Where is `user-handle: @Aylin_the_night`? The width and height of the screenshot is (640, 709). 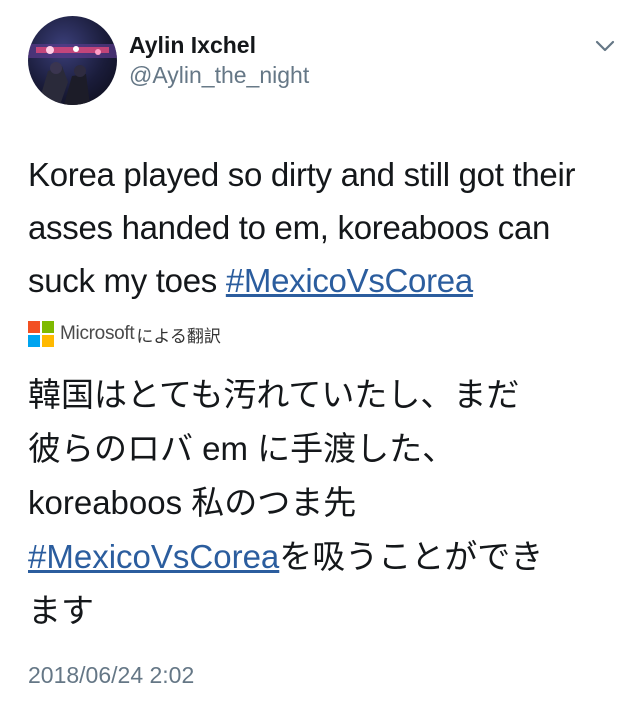
user-handle: @Aylin_the_night is located at coordinates (219, 75).